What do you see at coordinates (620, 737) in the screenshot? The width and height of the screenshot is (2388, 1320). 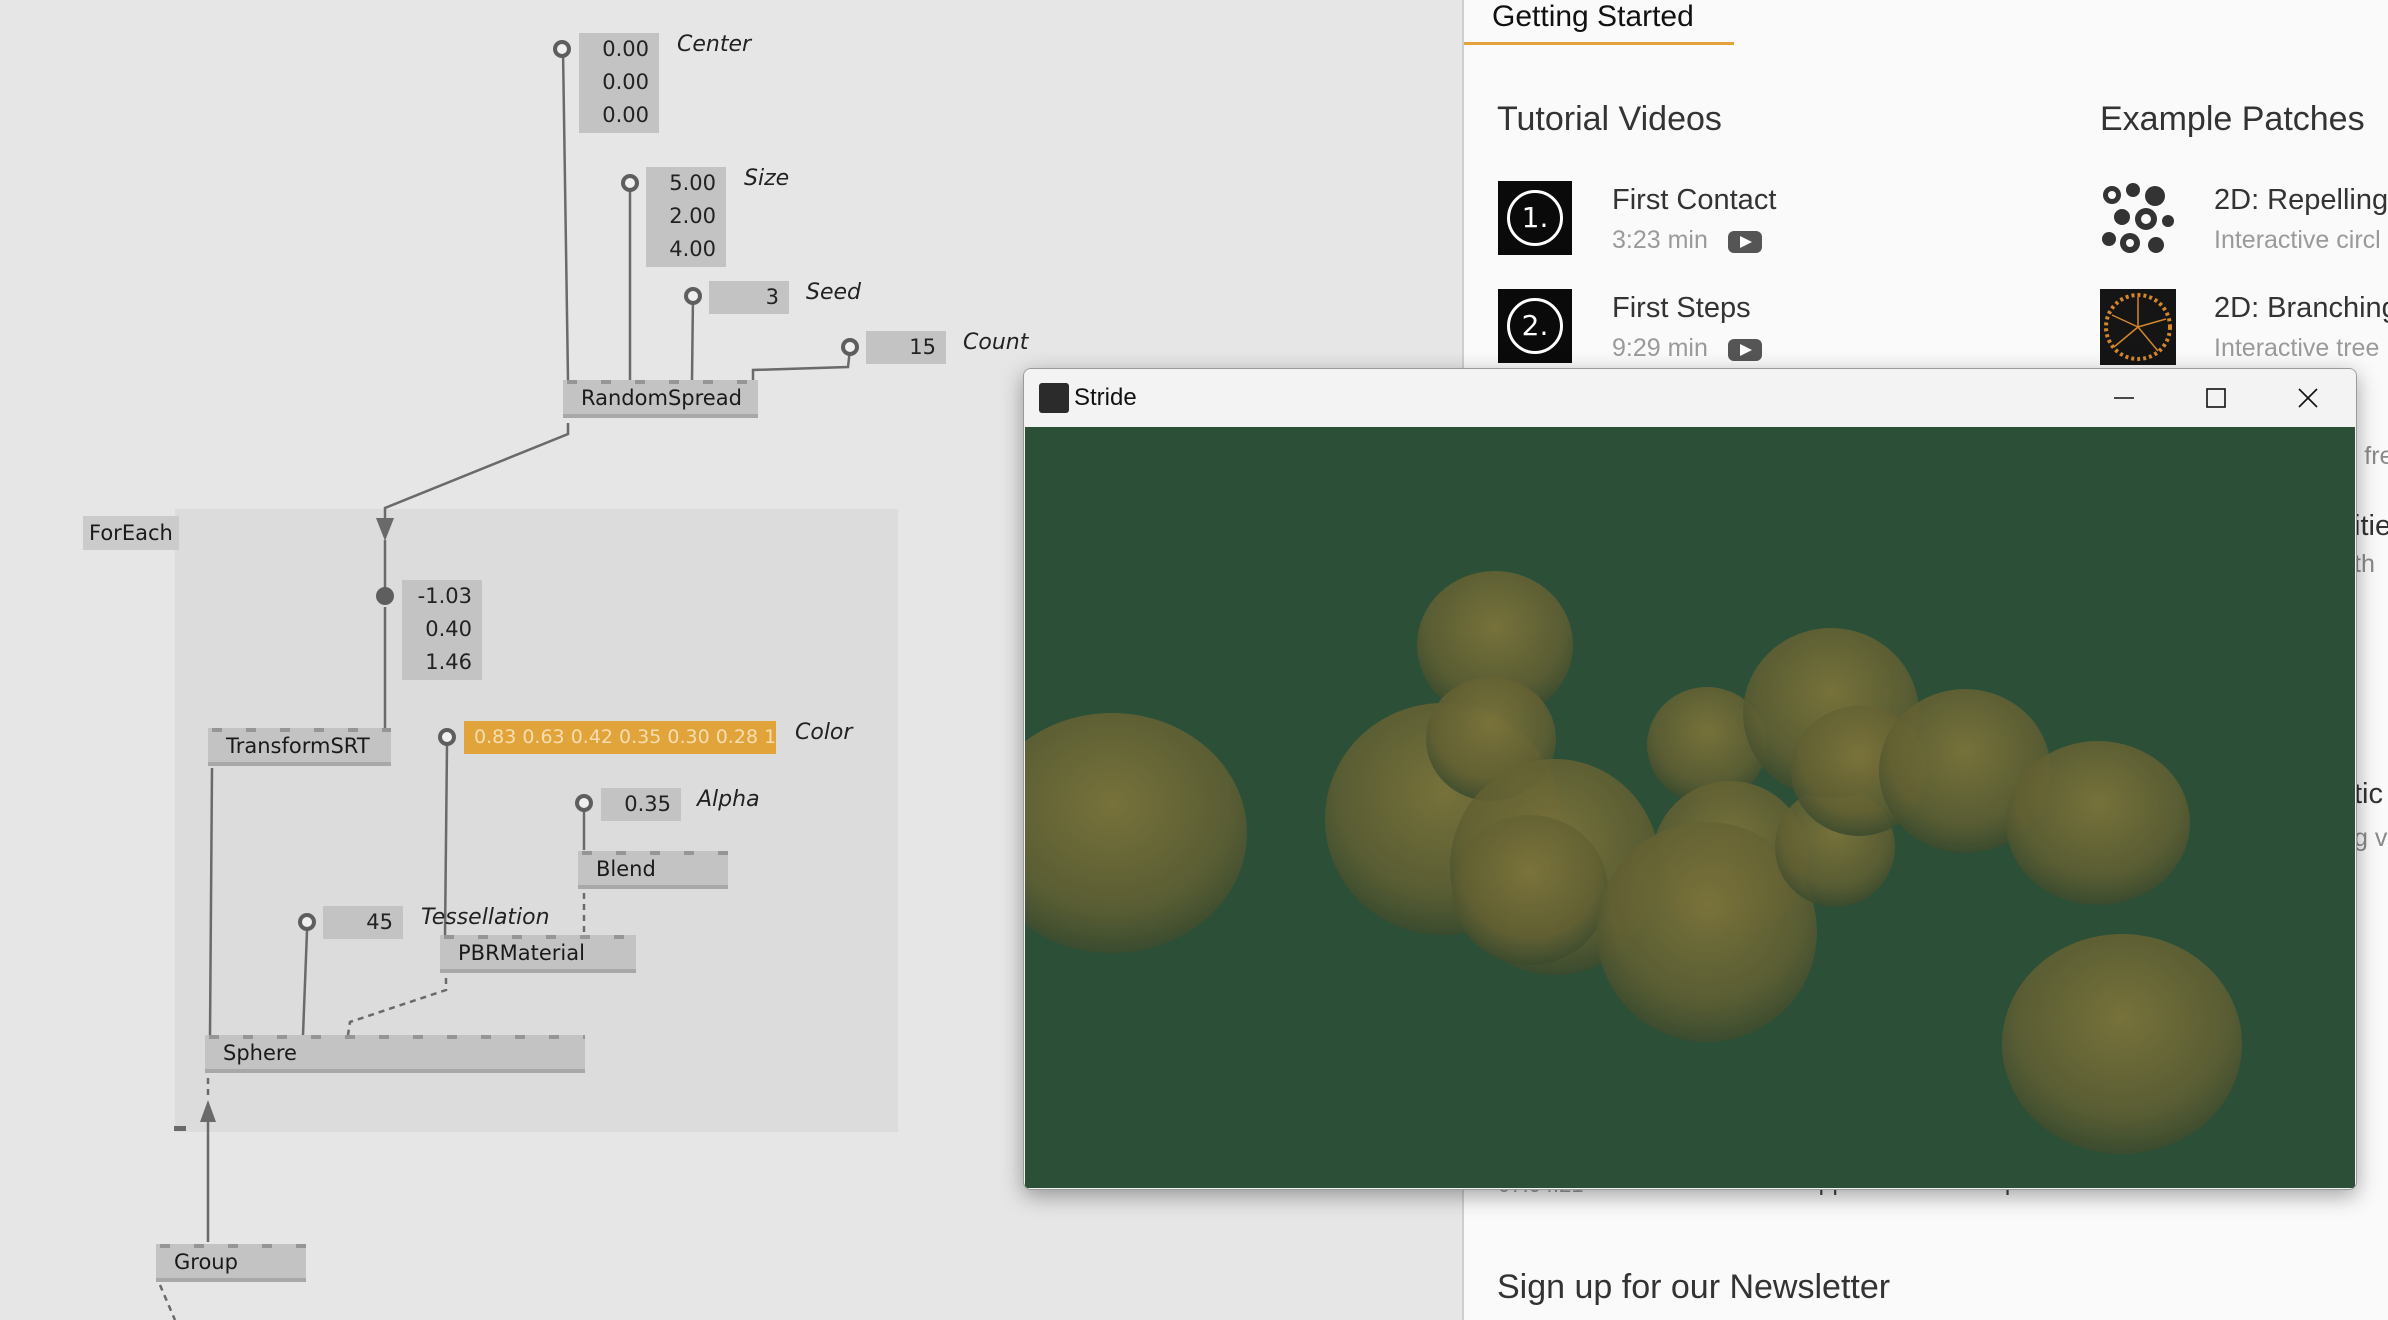 I see `color-iobox: 0.83 0.63 0.42 0.35 0.30 0.28 1.00` at bounding box center [620, 737].